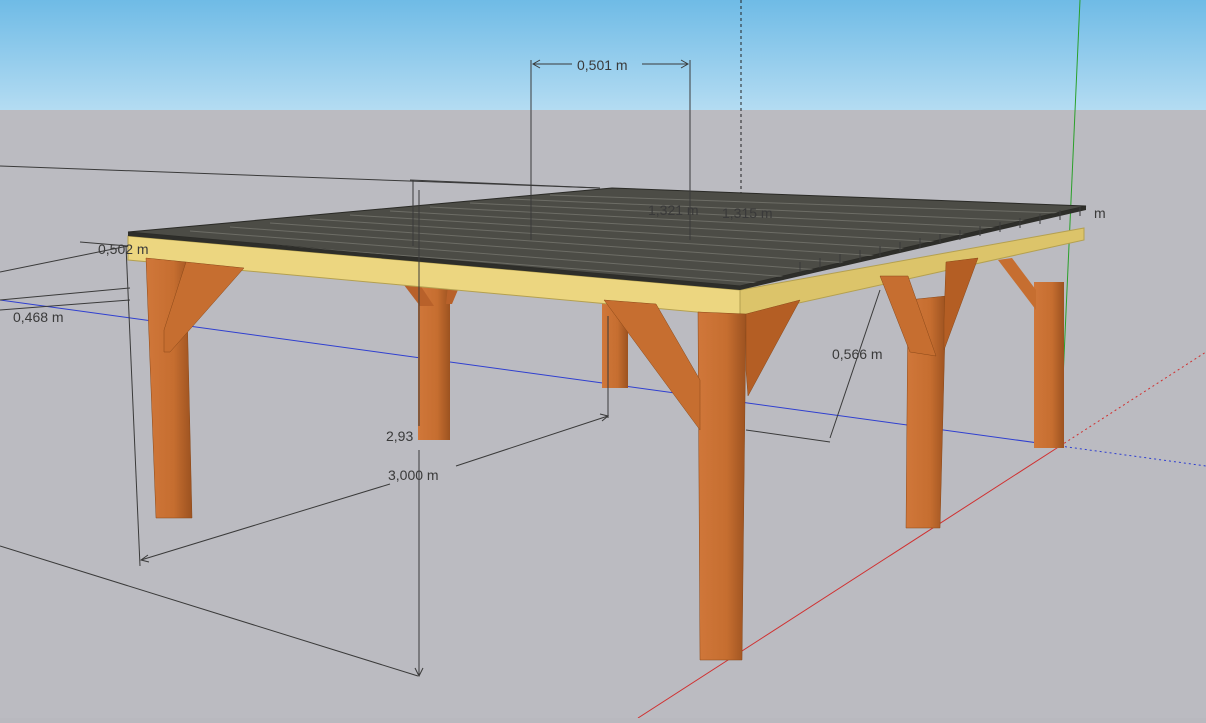 Image resolution: width=1206 pixels, height=723 pixels. Describe the element at coordinates (399, 436) in the screenshot. I see `dim-label-height: 2,93` at that location.